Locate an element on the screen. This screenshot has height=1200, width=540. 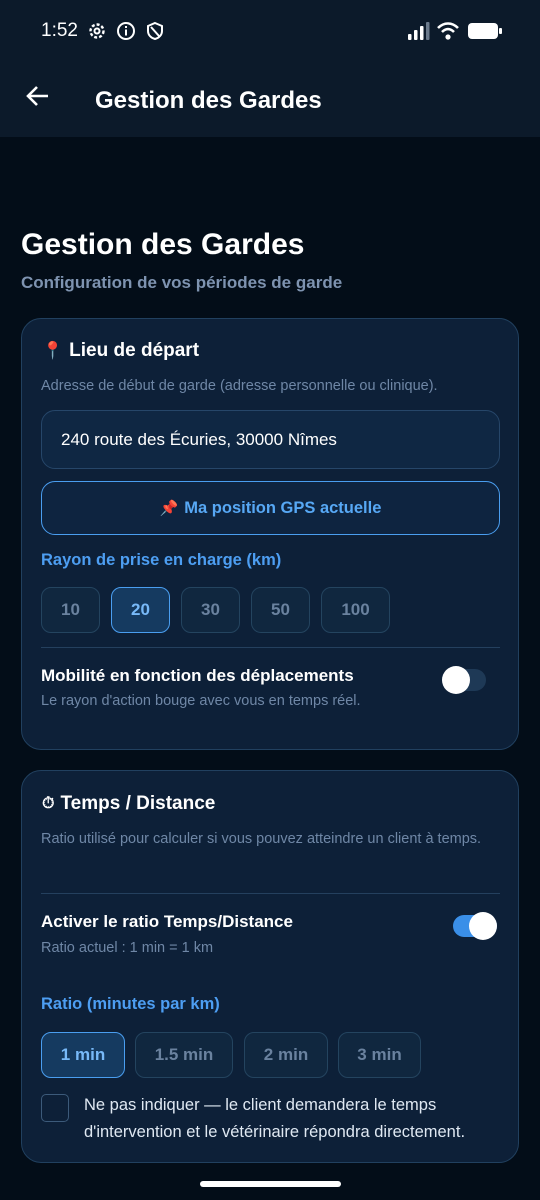
ratio-chip-1-min: 1 min is located at coordinates (83, 1055).